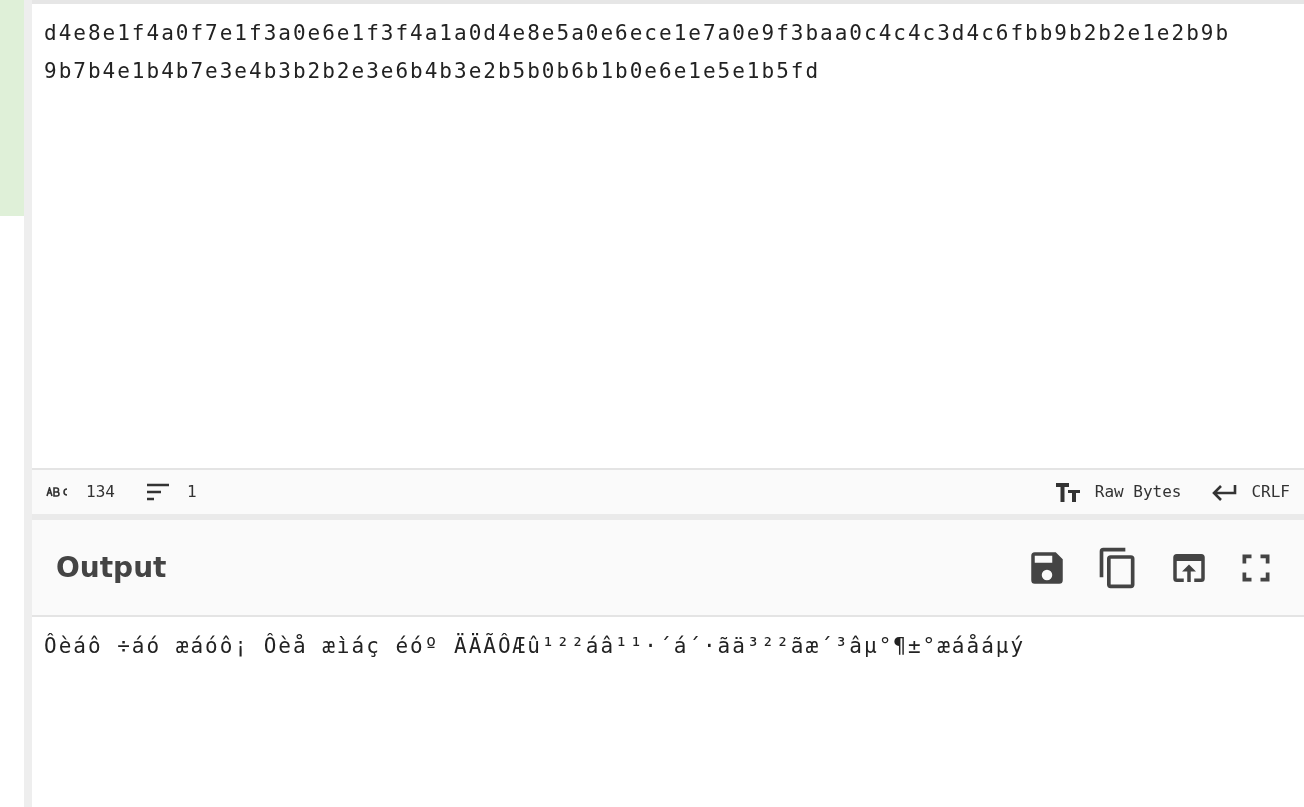 The height and width of the screenshot is (807, 1304). Describe the element at coordinates (1067, 492) in the screenshot. I see `text-size-icon` at that location.